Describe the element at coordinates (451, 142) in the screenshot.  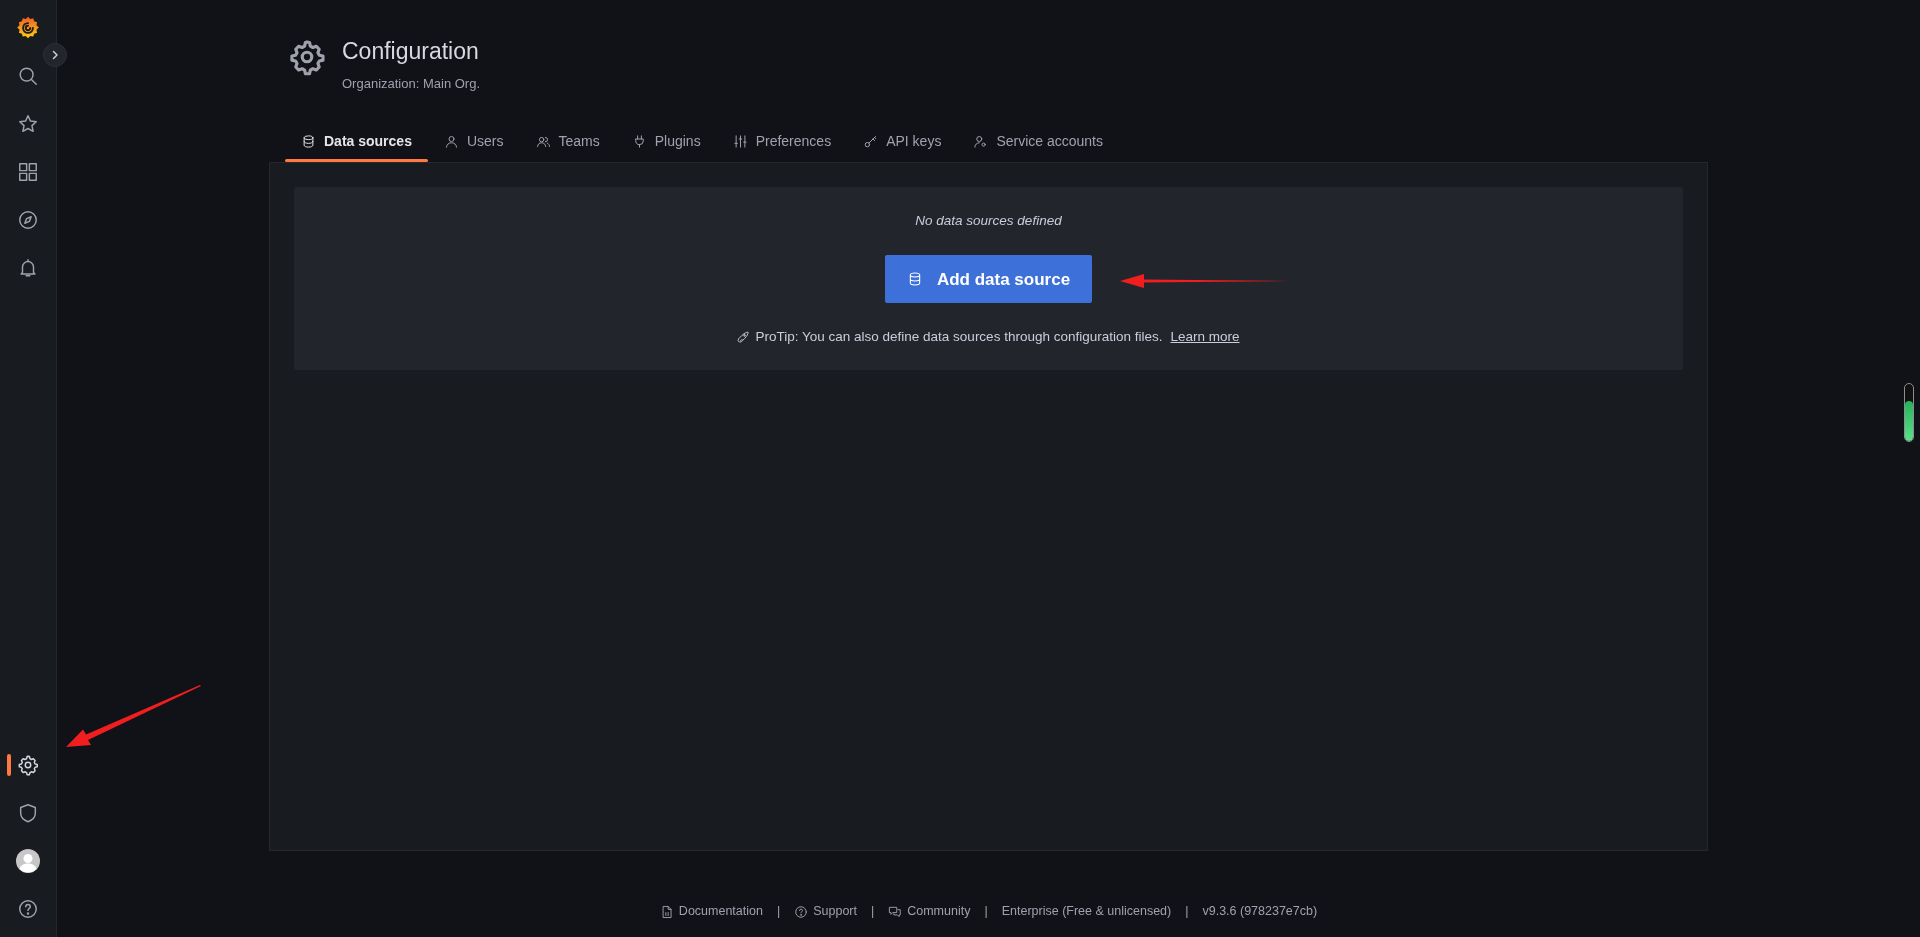
I see `user-icon` at that location.